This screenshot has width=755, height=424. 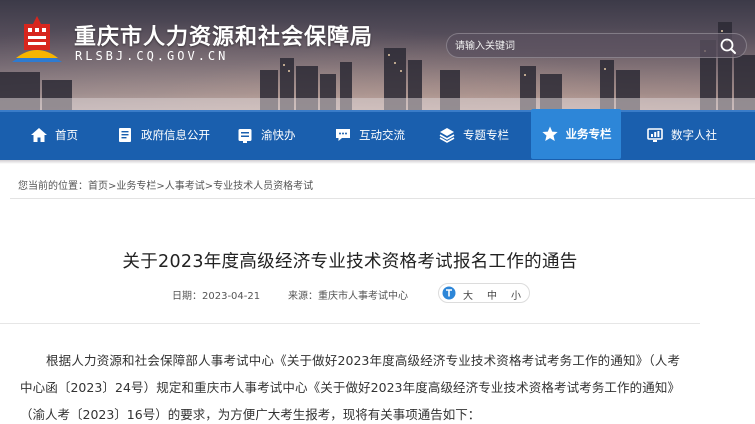 I want to click on article-date: 日期：2023-04-21, so click(x=216, y=296).